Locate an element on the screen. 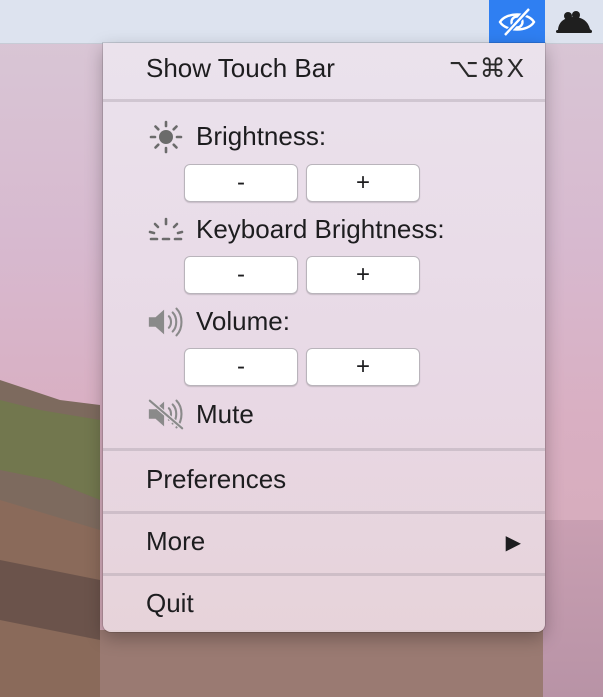 This screenshot has height=697, width=603. eye-slash-icon is located at coordinates (517, 21).